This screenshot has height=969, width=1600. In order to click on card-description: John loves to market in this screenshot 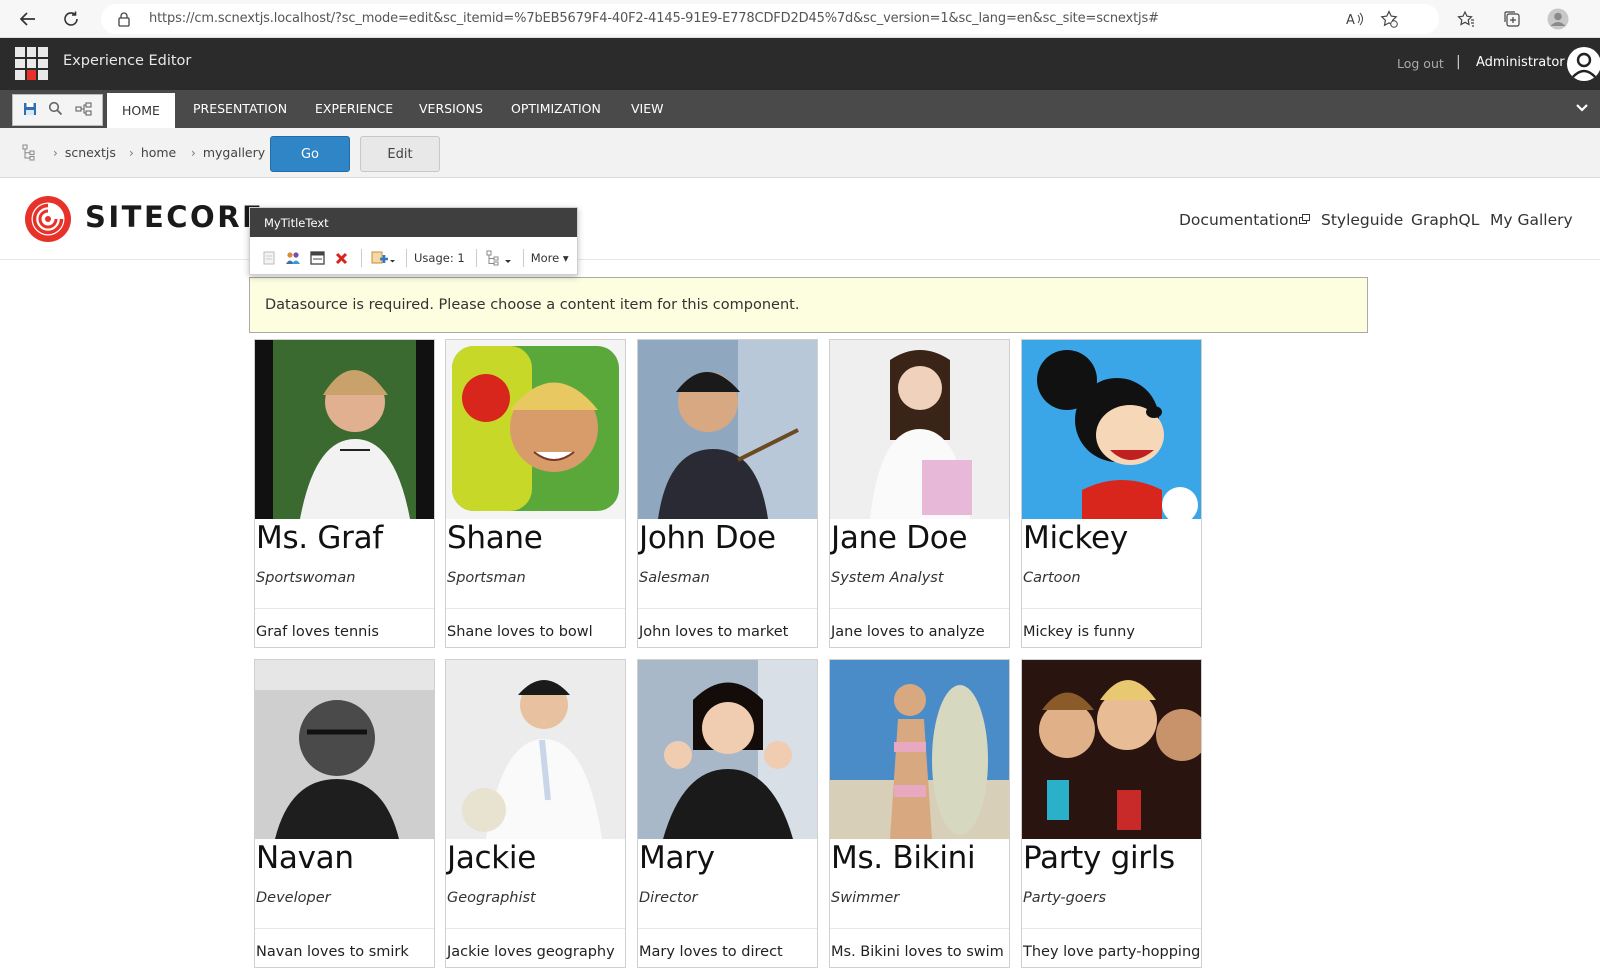, I will do `click(714, 632)`.